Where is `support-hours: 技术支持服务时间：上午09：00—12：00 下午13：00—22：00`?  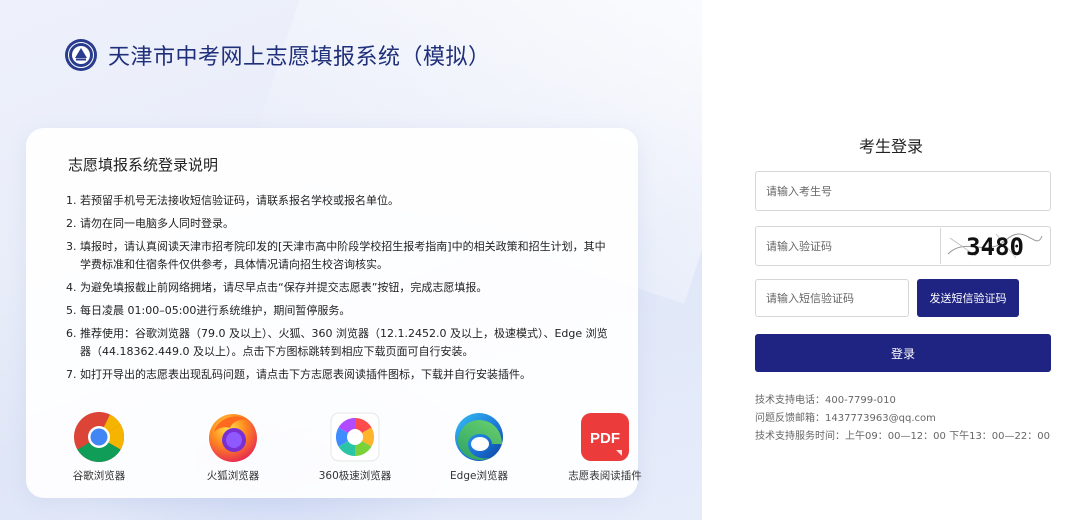 support-hours: 技术支持服务时间：上午09：00—12：00 下午13：00—22：00 is located at coordinates (902, 436).